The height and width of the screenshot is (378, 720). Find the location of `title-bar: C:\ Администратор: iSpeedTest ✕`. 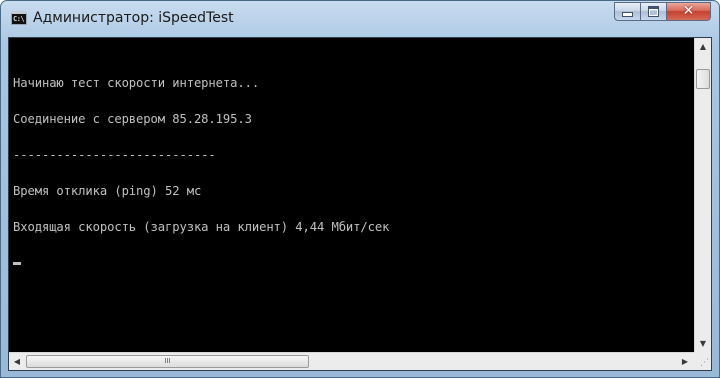

title-bar: C:\ Администратор: iSpeedTest ✕ is located at coordinates (360, 19).